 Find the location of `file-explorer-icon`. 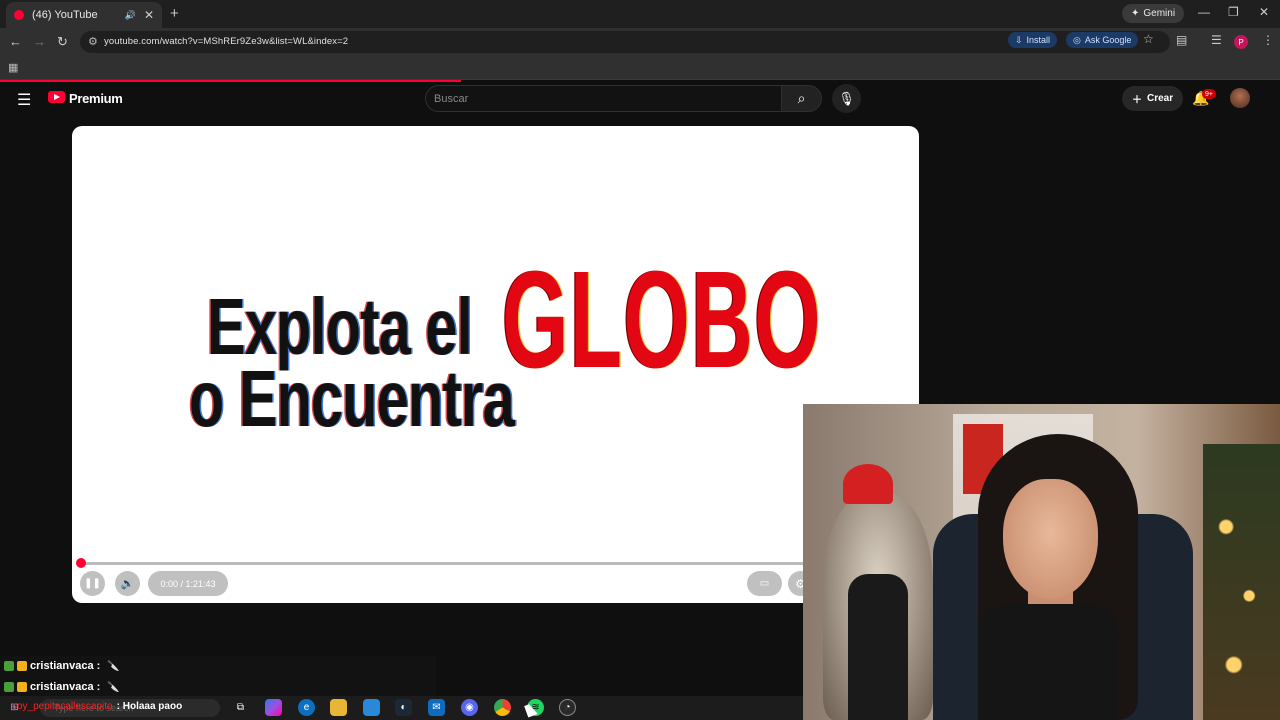

file-explorer-icon is located at coordinates (338, 707).